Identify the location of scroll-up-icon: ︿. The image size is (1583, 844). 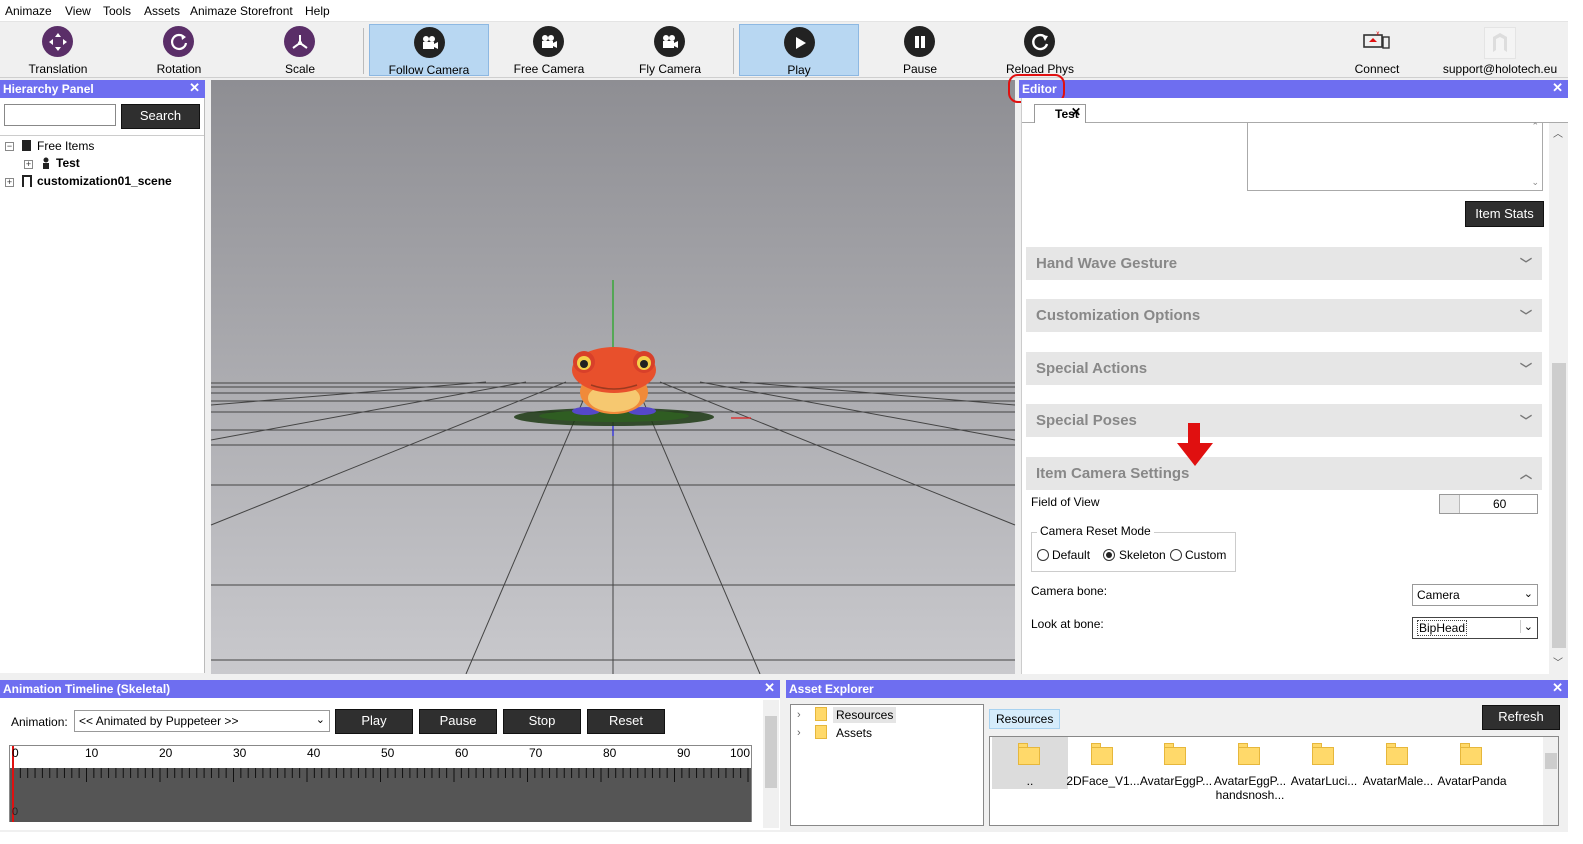
(1558, 132).